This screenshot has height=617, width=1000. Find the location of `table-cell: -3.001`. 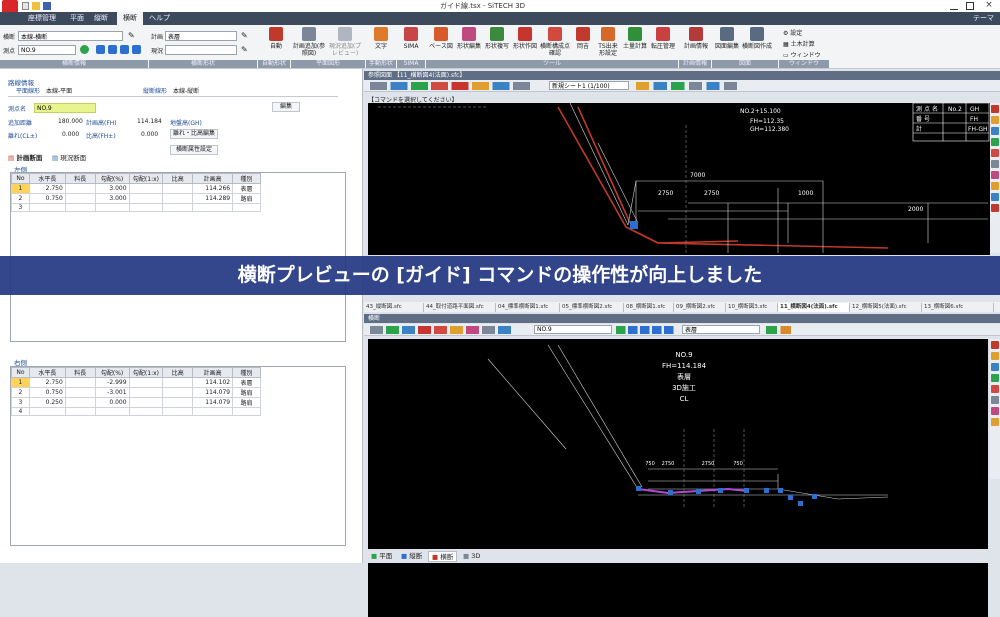

table-cell: -3.001 is located at coordinates (112, 392).